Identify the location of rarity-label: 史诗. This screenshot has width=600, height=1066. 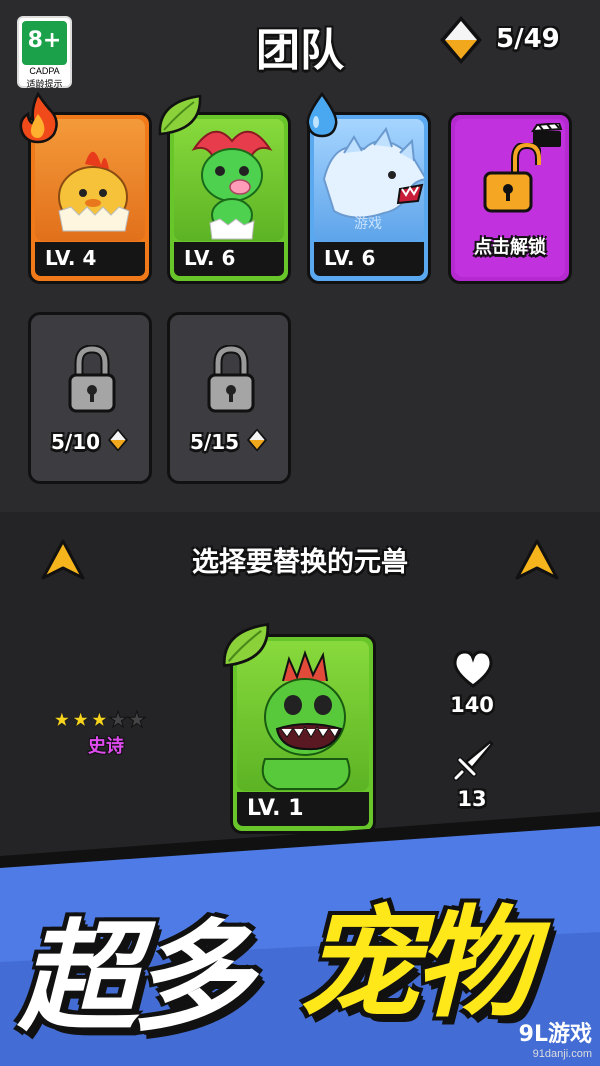
(106, 746).